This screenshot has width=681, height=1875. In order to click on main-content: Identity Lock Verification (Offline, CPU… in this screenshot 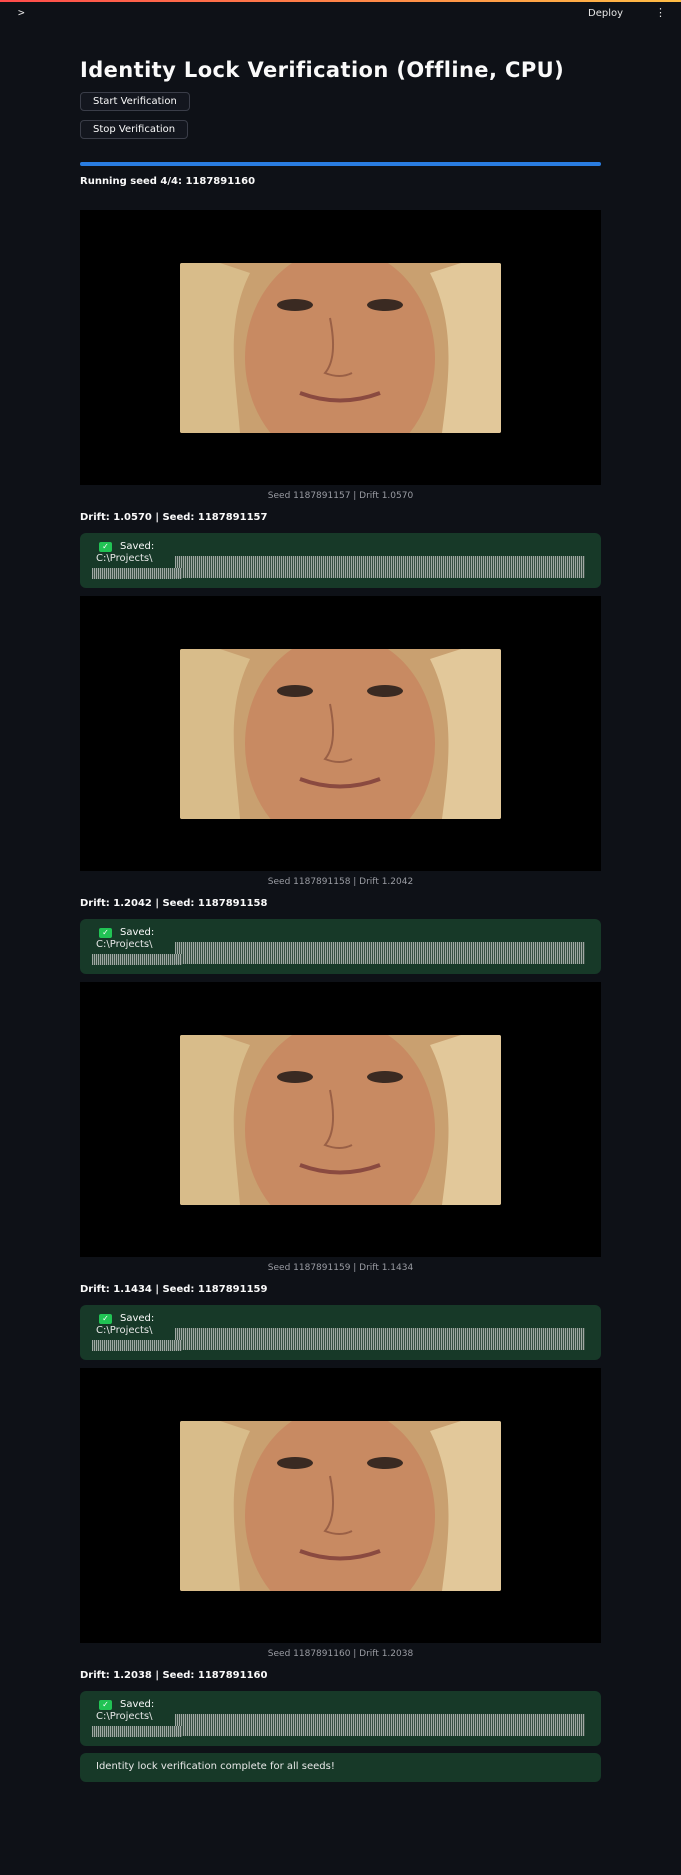, I will do `click(340, 122)`.